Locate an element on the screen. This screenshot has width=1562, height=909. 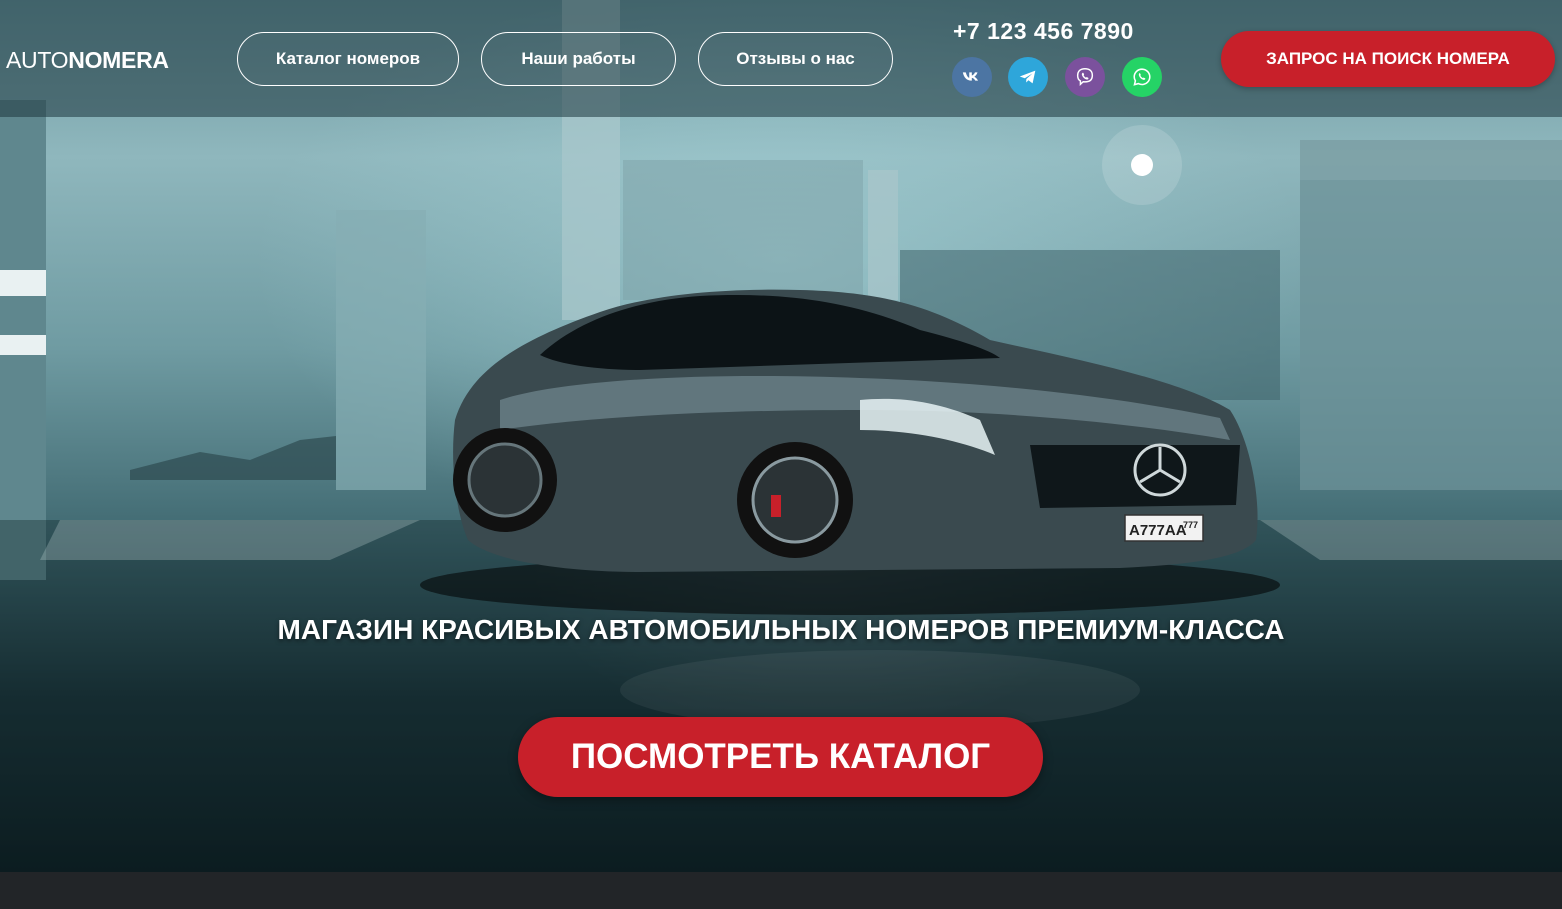
nav-reviews-button: Отзывы о нас is located at coordinates (795, 59).